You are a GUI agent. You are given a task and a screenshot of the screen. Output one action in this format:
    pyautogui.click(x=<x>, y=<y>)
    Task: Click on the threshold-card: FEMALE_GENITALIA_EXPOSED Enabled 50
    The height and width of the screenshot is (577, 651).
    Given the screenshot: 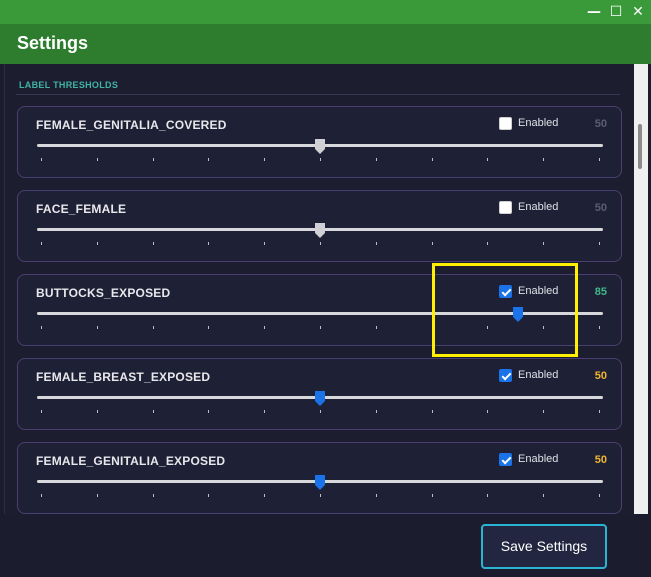 What is the action you would take?
    pyautogui.click(x=319, y=478)
    